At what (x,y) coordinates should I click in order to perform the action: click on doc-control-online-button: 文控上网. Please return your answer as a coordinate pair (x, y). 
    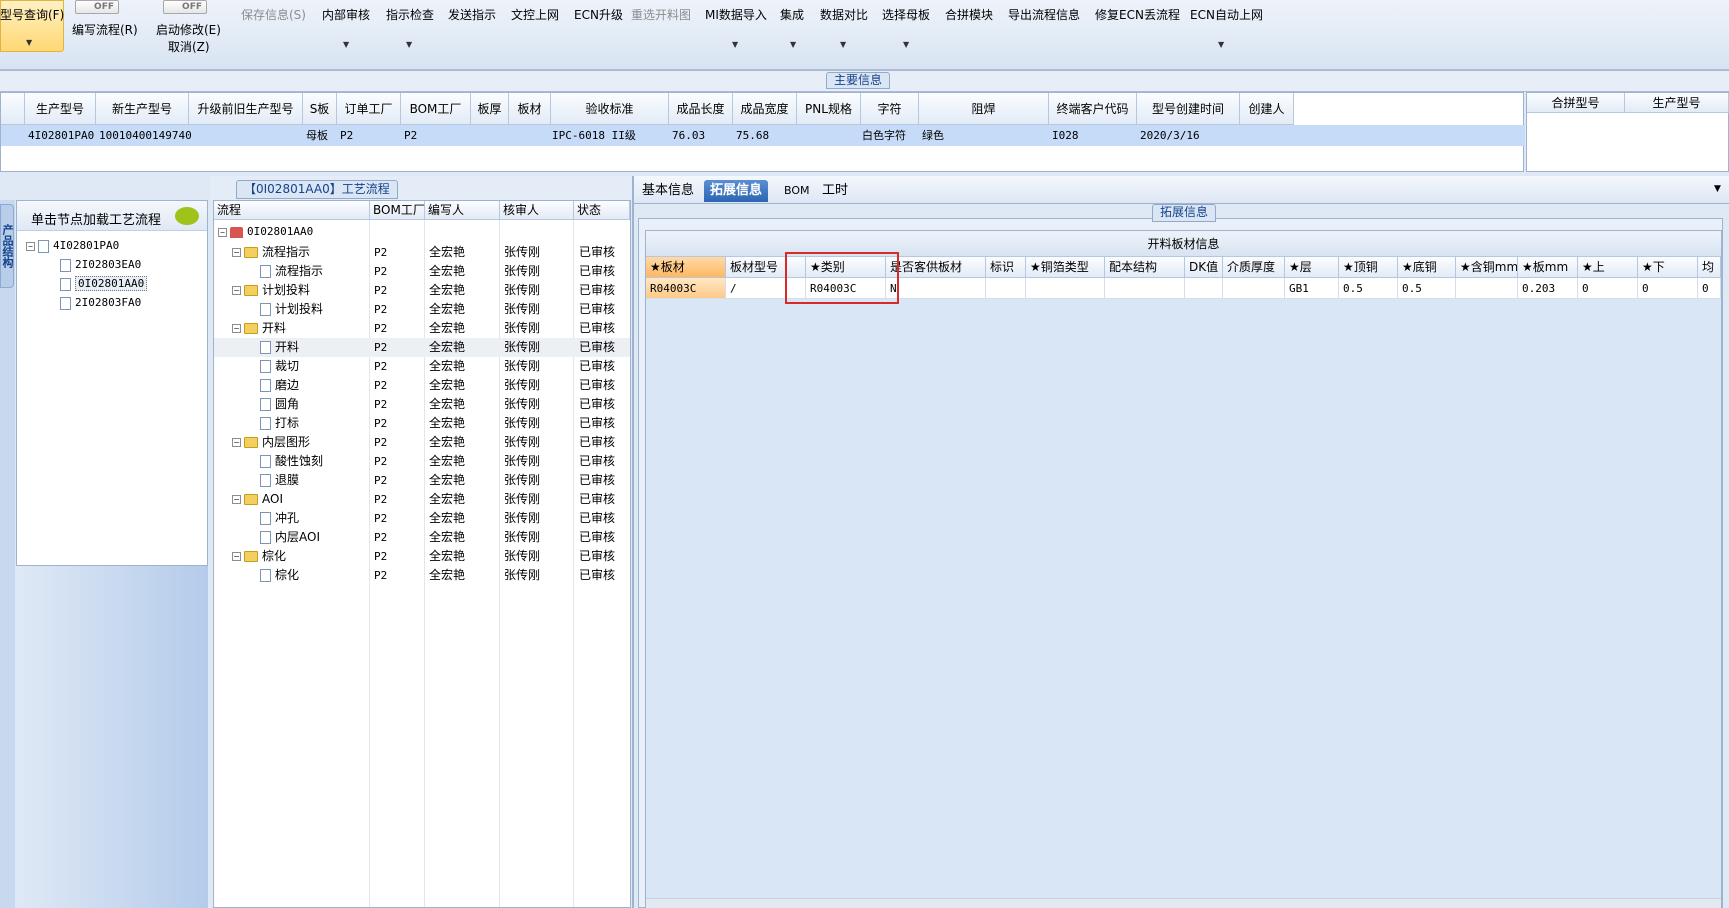
    Looking at the image, I should click on (535, 14).